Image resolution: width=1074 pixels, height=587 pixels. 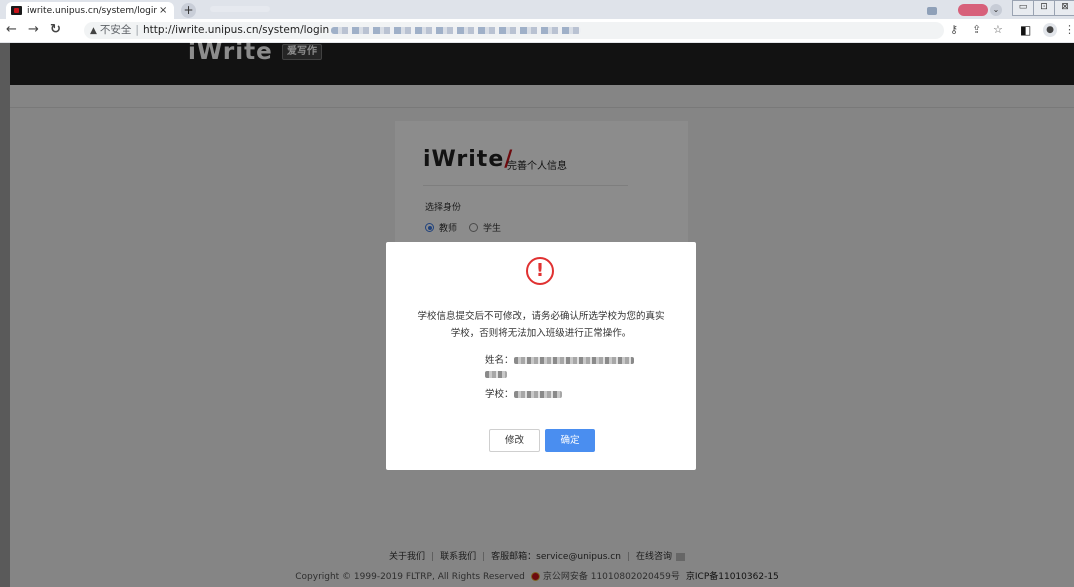 I want to click on chevron-down-icon: ⌄, so click(x=996, y=10).